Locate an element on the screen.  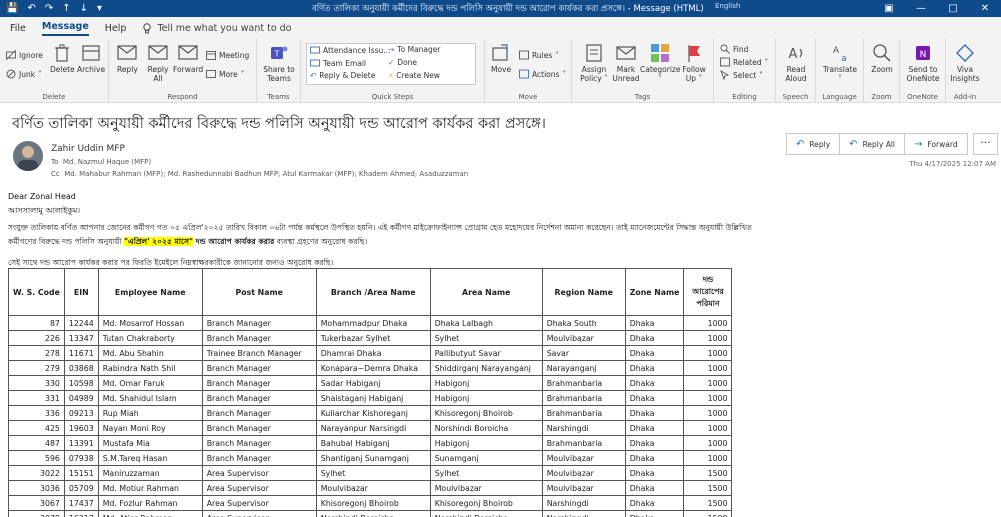
rules-button: Rules ˅ is located at coordinates (539, 55).